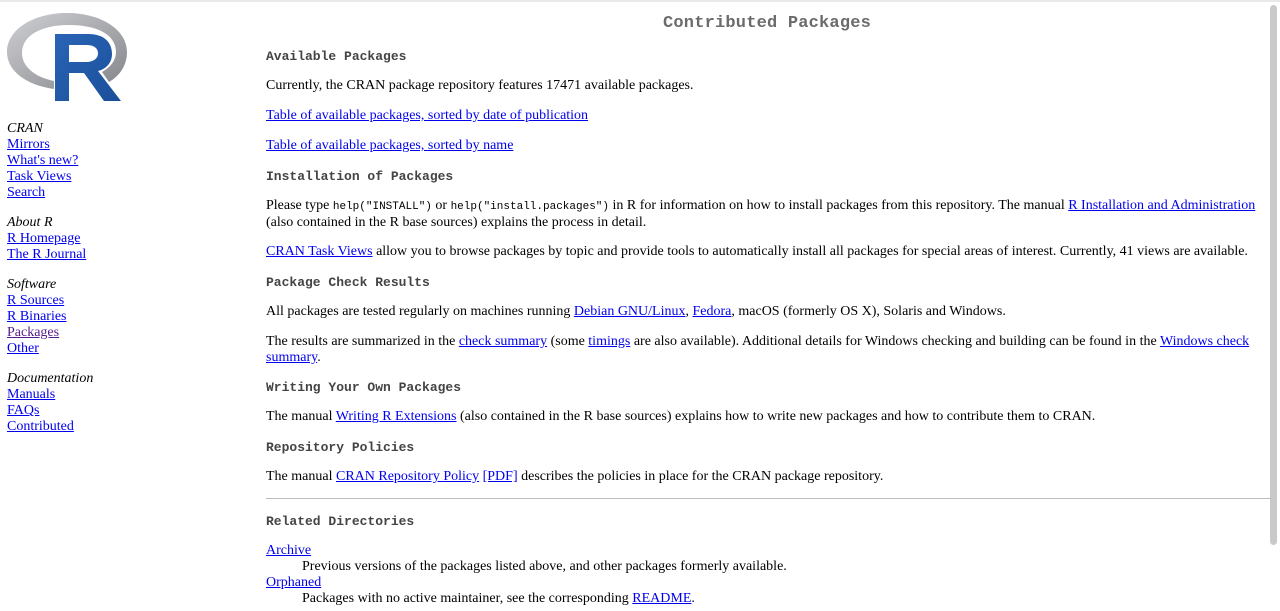 This screenshot has width=1280, height=611. What do you see at coordinates (319, 251) in the screenshot?
I see `link-cran-task-views: CRAN Task Views` at bounding box center [319, 251].